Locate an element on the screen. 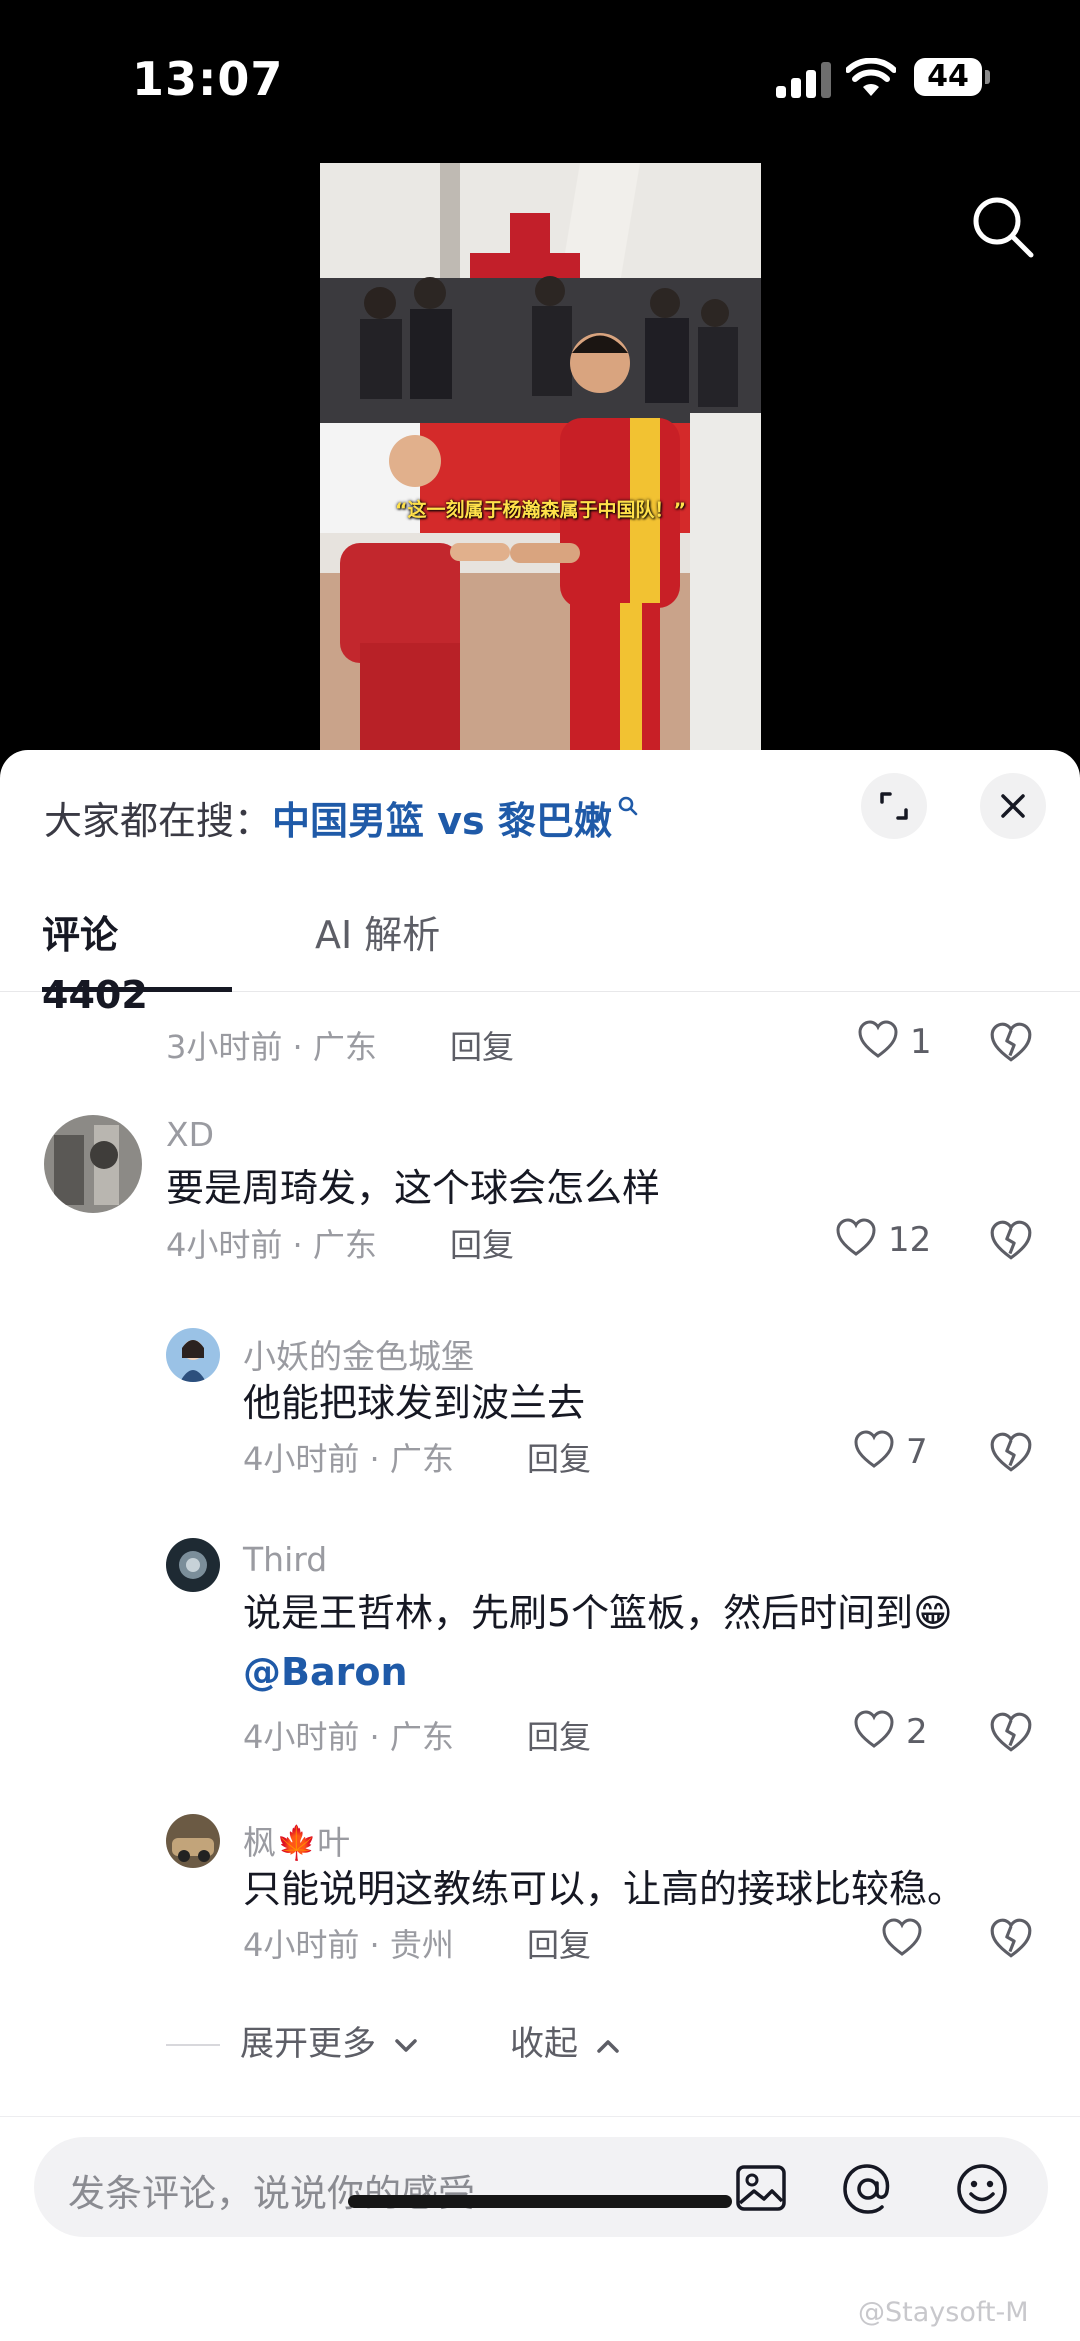 The width and height of the screenshot is (1080, 2341). like-button: 2 is located at coordinates (907, 1733).